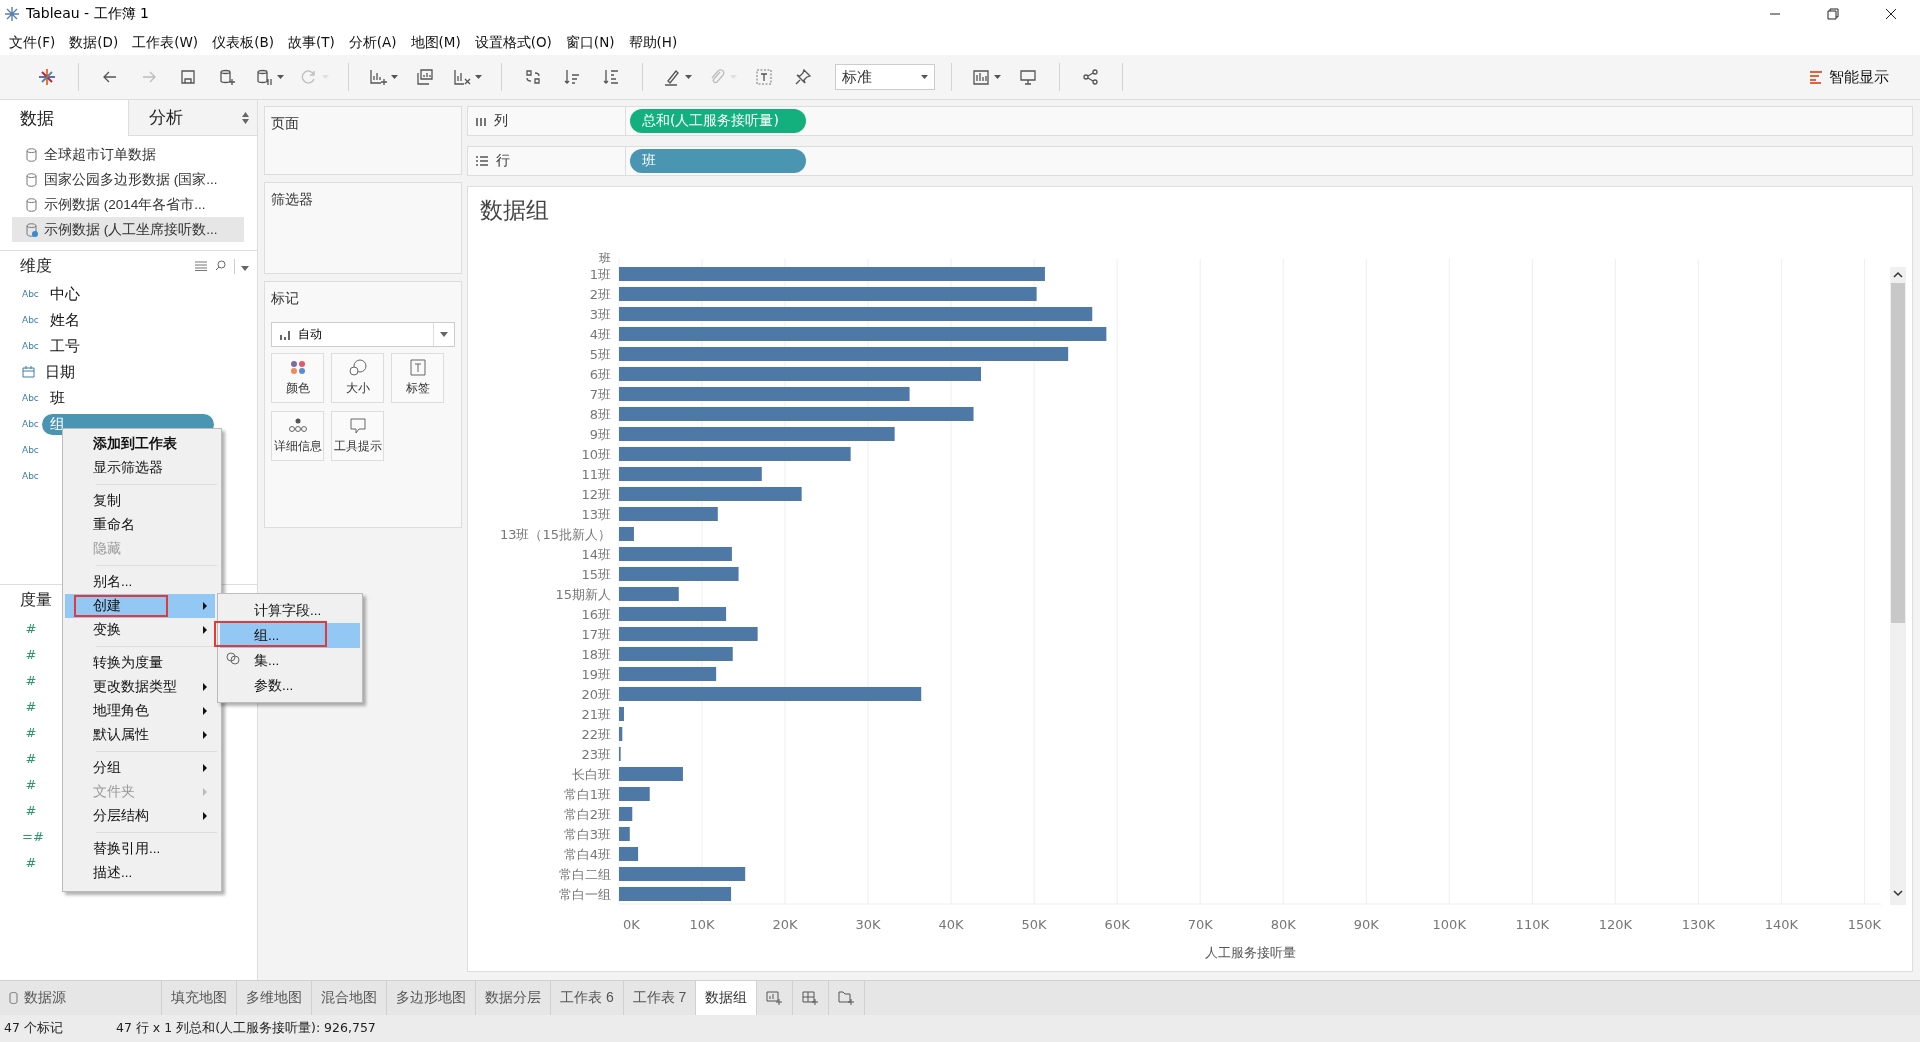 The image size is (1920, 1042). What do you see at coordinates (1200, 924) in the screenshot?
I see `tick-label: 70K` at bounding box center [1200, 924].